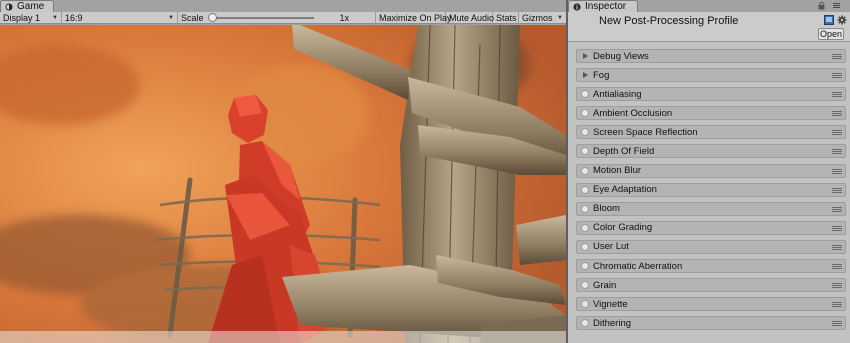 Image resolution: width=850 pixels, height=343 pixels. Describe the element at coordinates (711, 266) in the screenshot. I see `effect-row-chromatic-aberration: Chromatic Aberration` at that location.